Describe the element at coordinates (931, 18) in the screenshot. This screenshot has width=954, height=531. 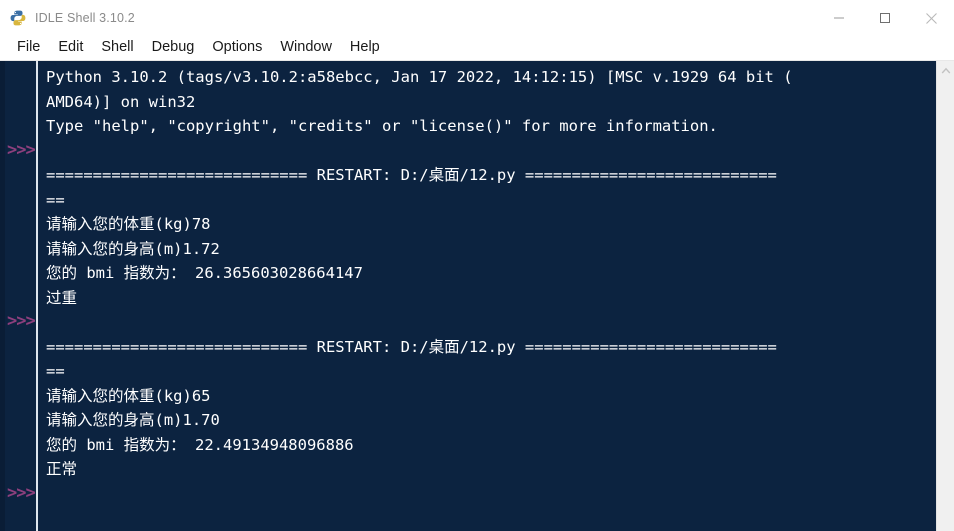
I see `close-button` at that location.